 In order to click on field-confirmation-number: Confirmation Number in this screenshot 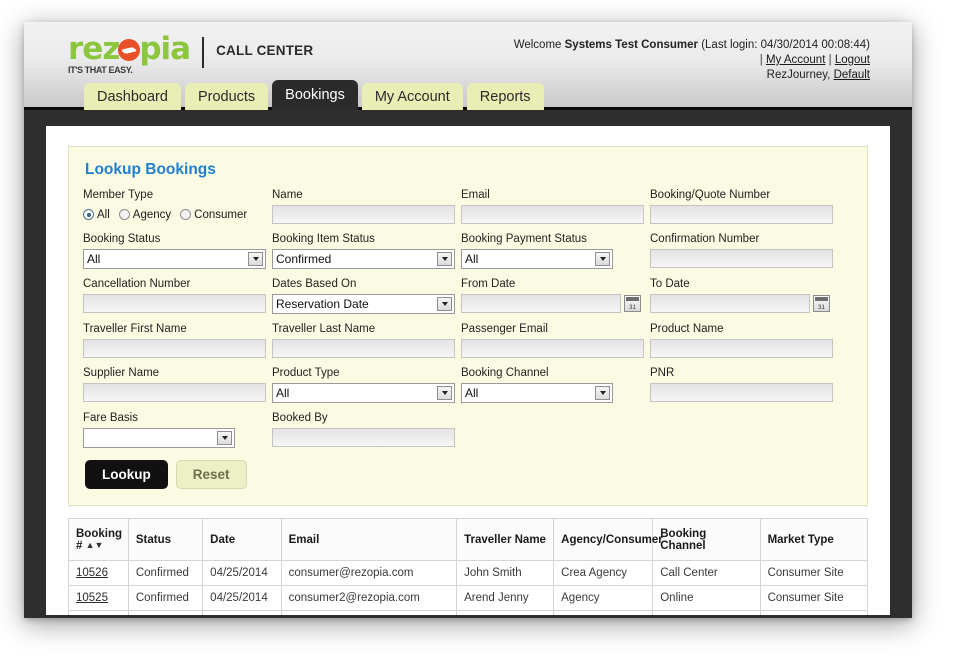, I will do `click(741, 251)`.